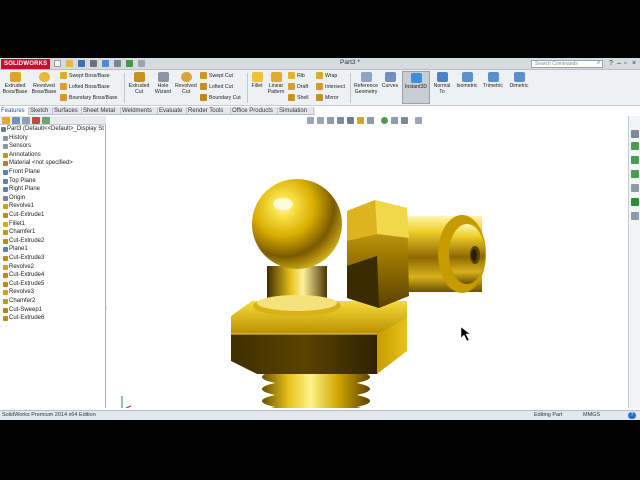 The image size is (640, 480). Describe the element at coordinates (591, 415) in the screenshot. I see `unit-system-text: MMGS` at that location.